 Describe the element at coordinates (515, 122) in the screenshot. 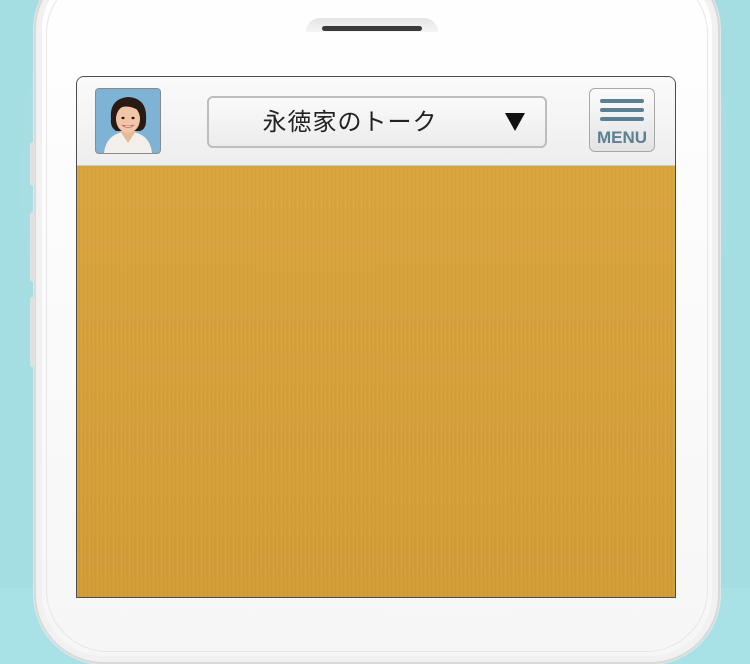

I see `triangle-down-icon` at that location.